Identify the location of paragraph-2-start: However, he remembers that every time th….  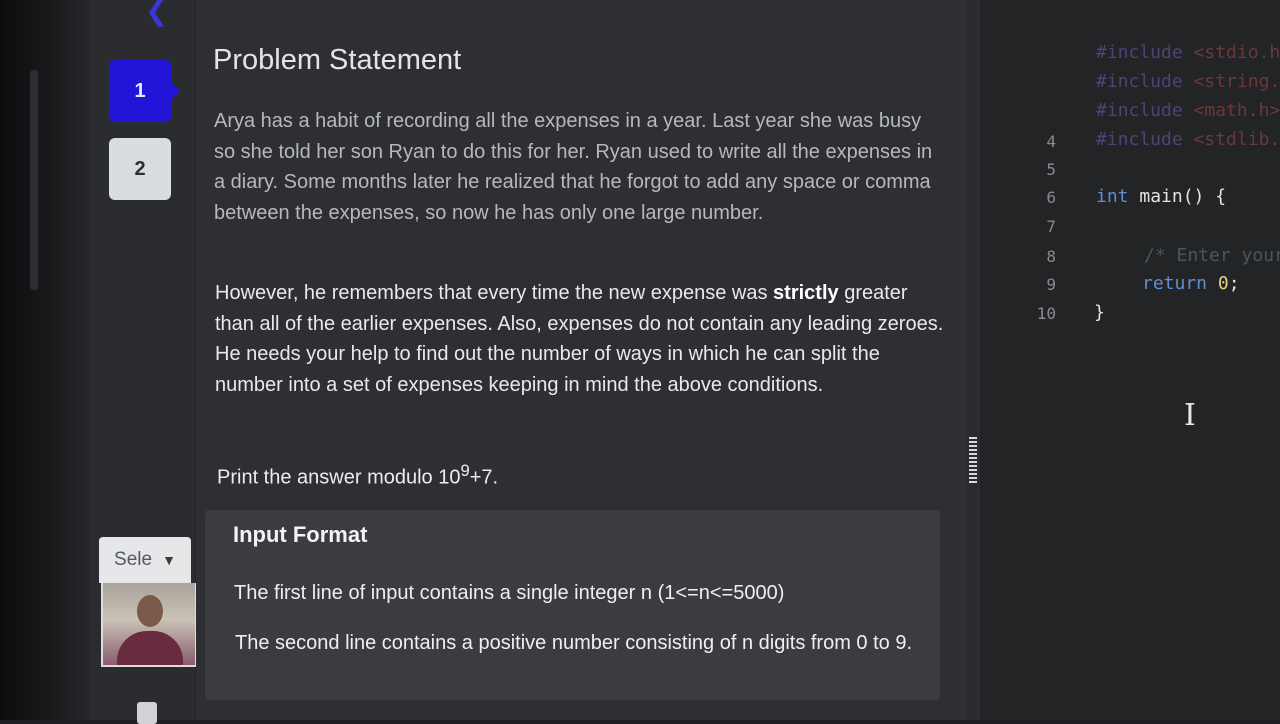
(494, 293).